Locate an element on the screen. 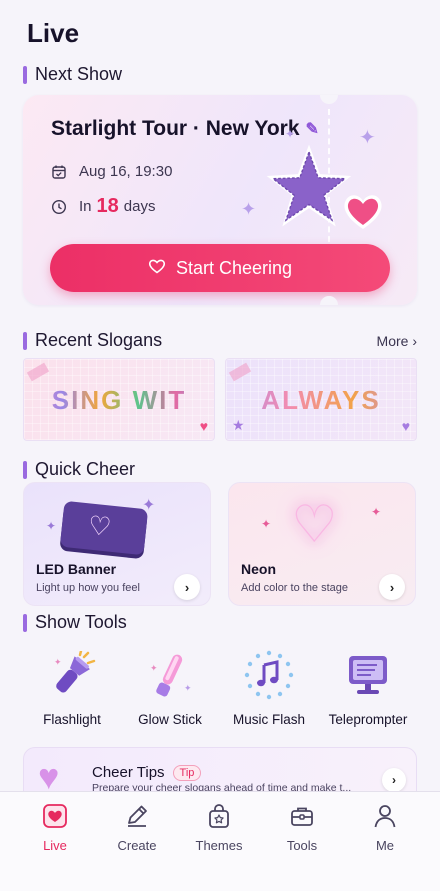  cheer-tips-title: Cheer Tips is located at coordinates (128, 772).